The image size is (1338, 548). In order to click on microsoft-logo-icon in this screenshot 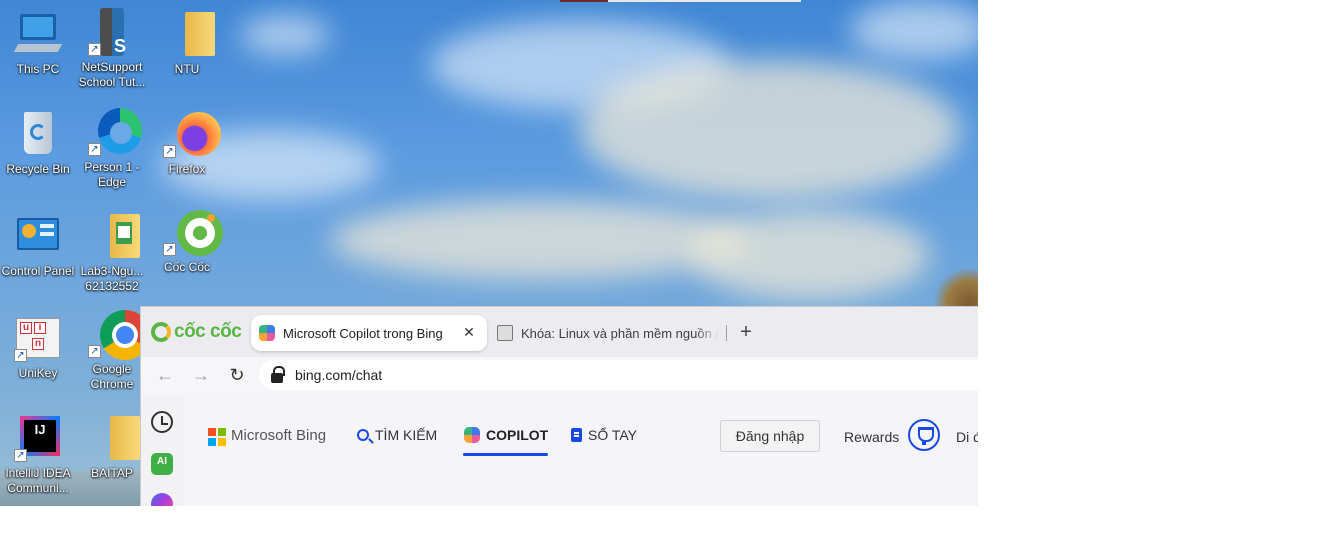, I will do `click(217, 437)`.